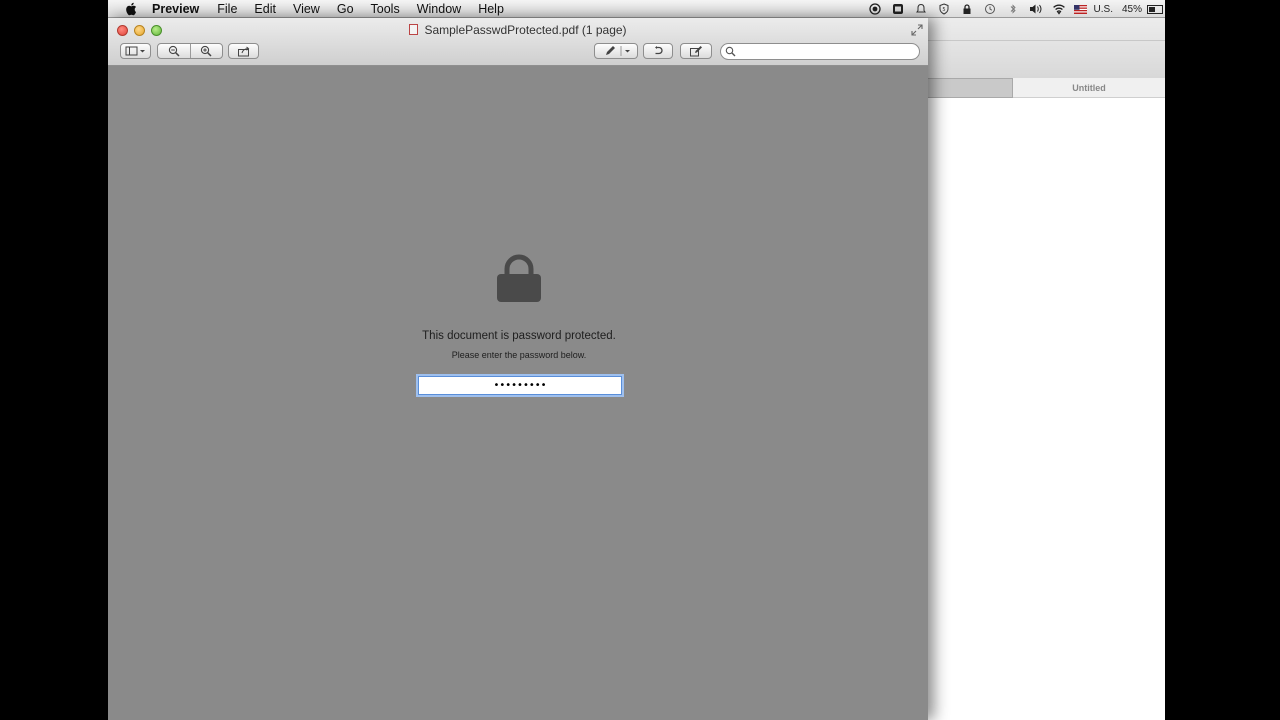  What do you see at coordinates (1155, 9) in the screenshot?
I see `battery-icon` at bounding box center [1155, 9].